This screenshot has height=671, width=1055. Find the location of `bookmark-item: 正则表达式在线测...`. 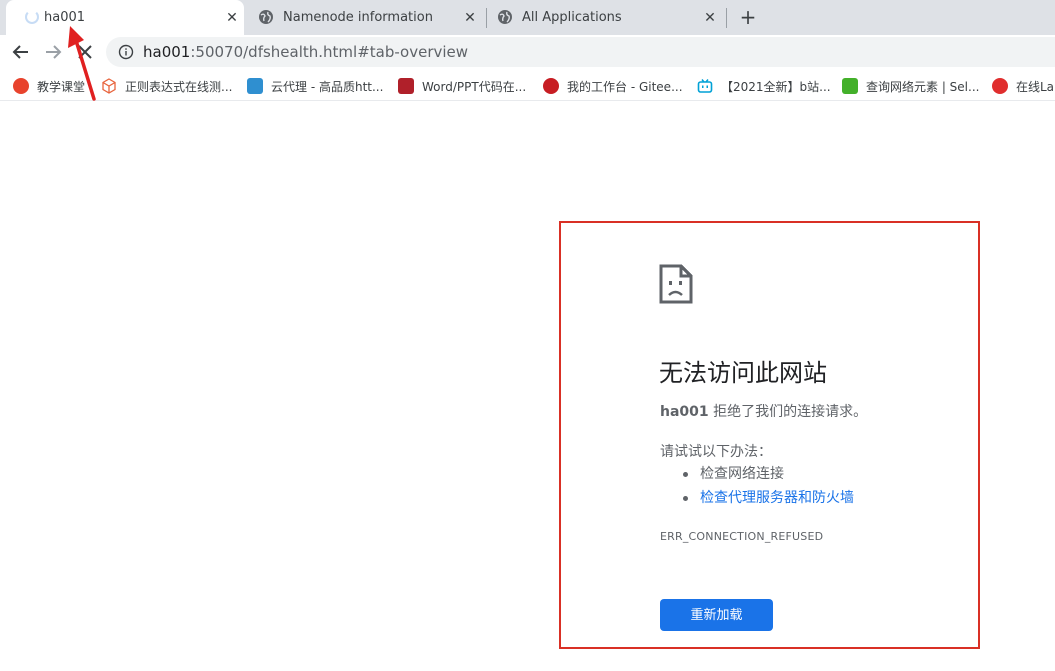

bookmark-item: 正则表达式在线测... is located at coordinates (166, 86).